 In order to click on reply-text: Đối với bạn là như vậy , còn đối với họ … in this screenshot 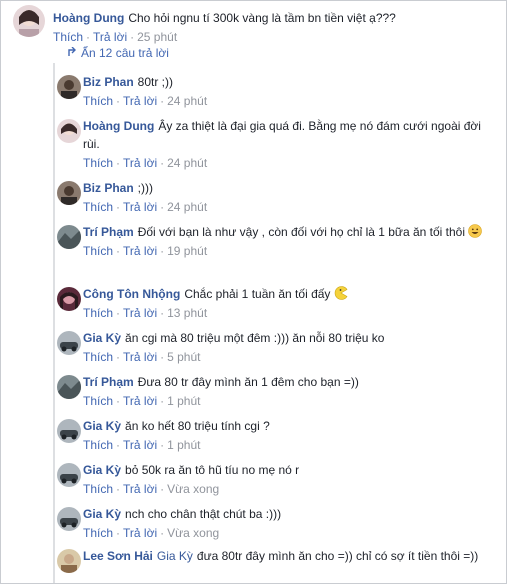, I will do `click(301, 232)`.